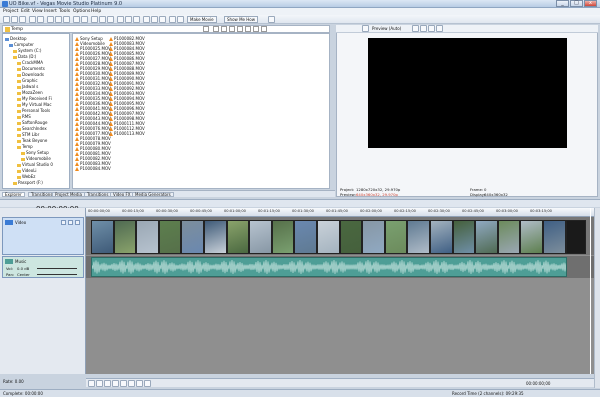 The height and width of the screenshot is (397, 600). Describe the element at coordinates (50, 19) in the screenshot. I see `cut-icon` at that location.